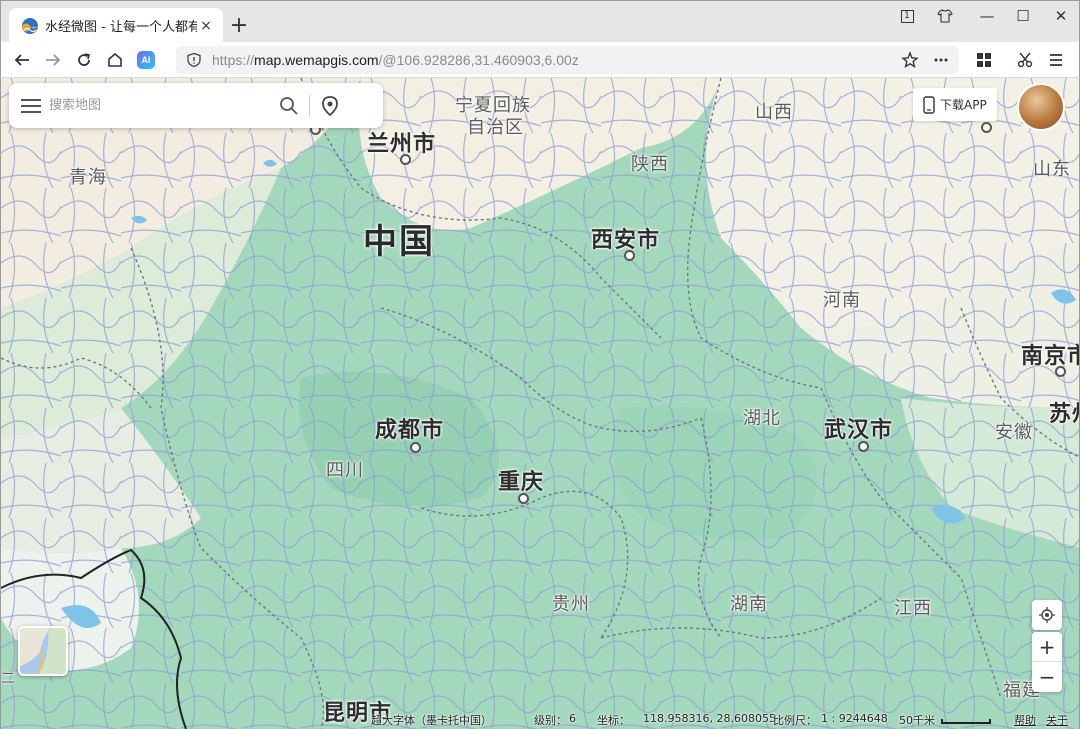 This screenshot has height=729, width=1080. I want to click on maximize-button: ☐, so click(1023, 16).